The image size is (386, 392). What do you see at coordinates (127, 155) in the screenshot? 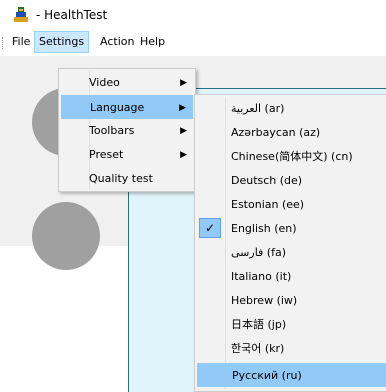
I see `menu-item-preset: Preset ▶` at bounding box center [127, 155].